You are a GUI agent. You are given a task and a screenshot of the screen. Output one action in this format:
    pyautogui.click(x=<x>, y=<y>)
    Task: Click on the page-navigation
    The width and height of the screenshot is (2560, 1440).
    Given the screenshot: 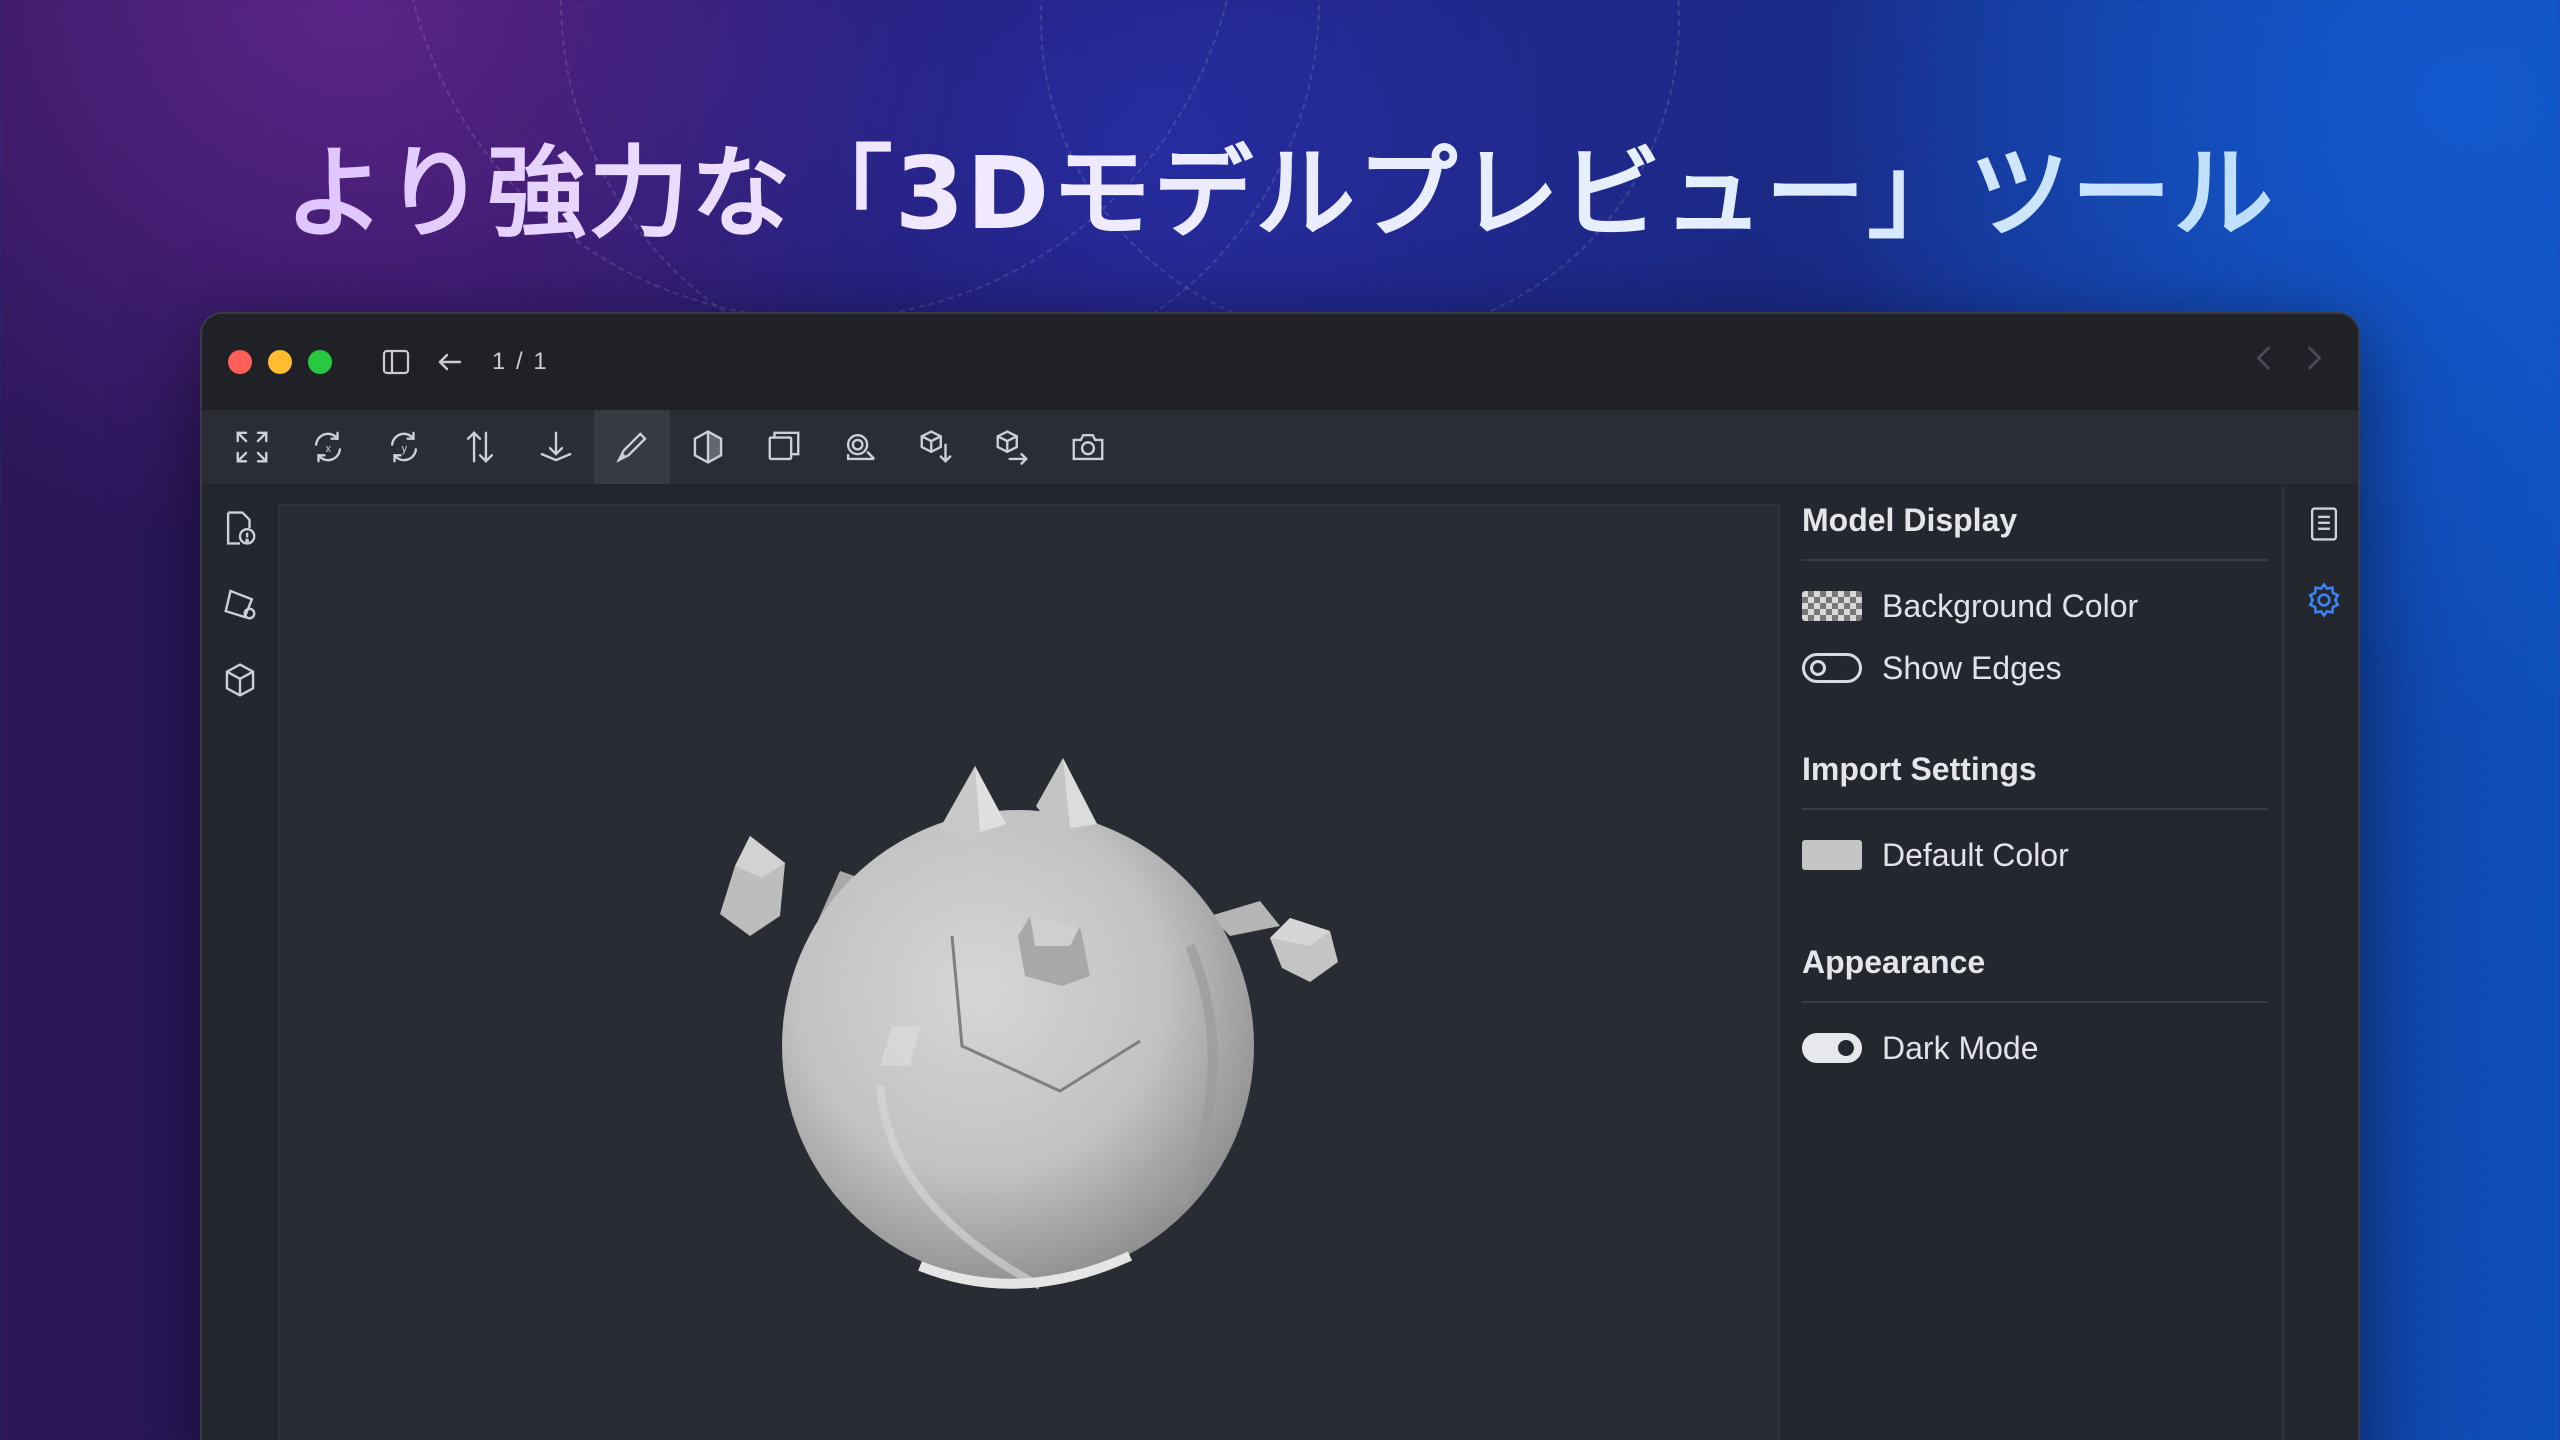 What is the action you would take?
    pyautogui.click(x=2289, y=358)
    